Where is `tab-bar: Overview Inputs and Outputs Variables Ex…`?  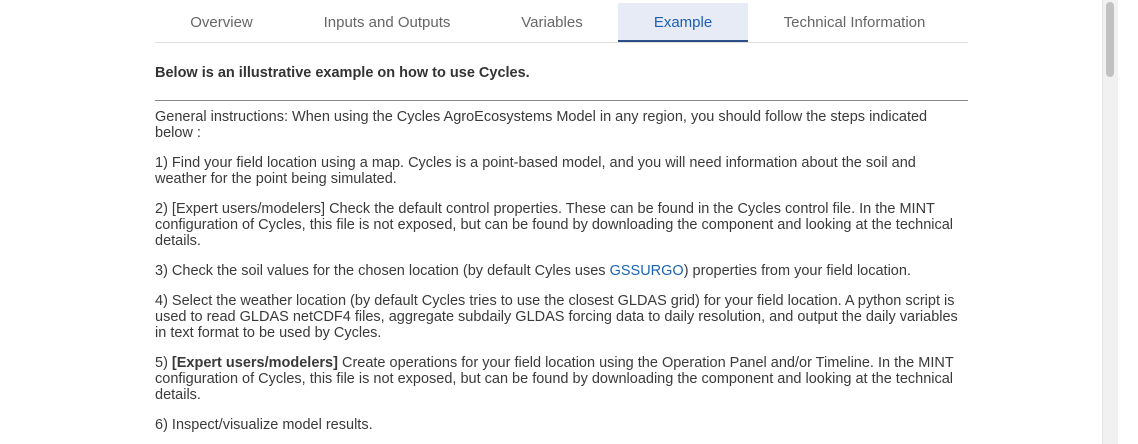
tab-bar: Overview Inputs and Outputs Variables Ex… is located at coordinates (561, 21).